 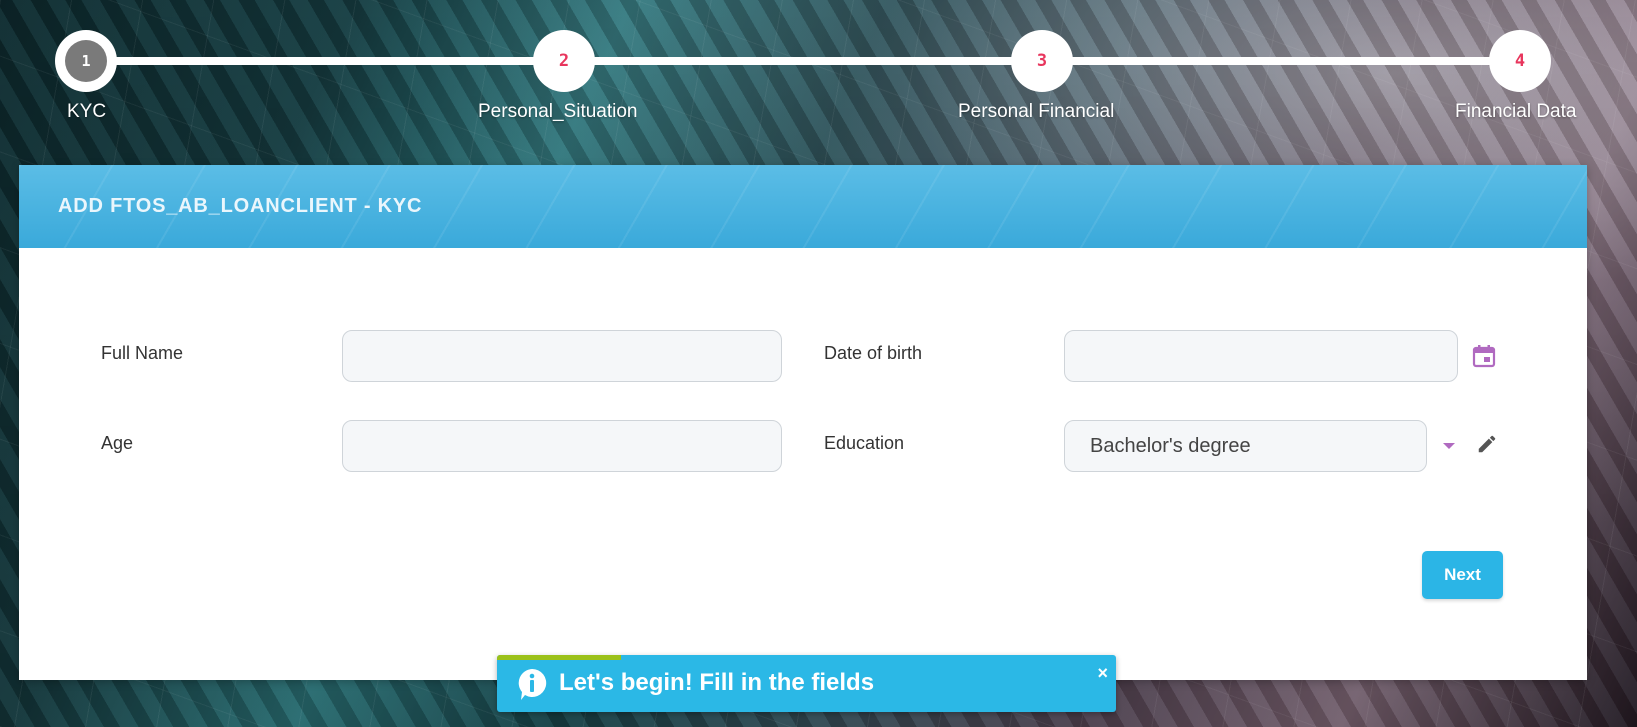 I want to click on step-1-number: 1, so click(x=86, y=61).